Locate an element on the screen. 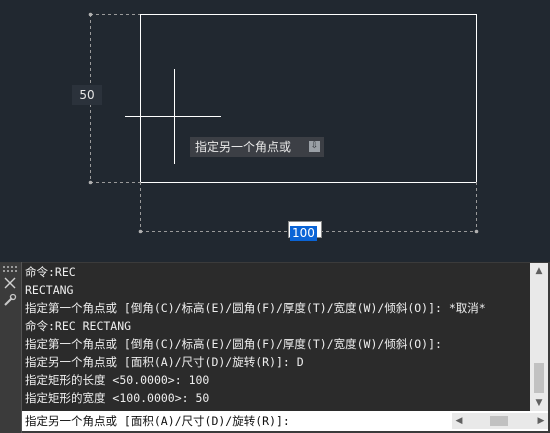  history-line: 指定矩形的宽度 <100.0000>: 50 is located at coordinates (117, 398).